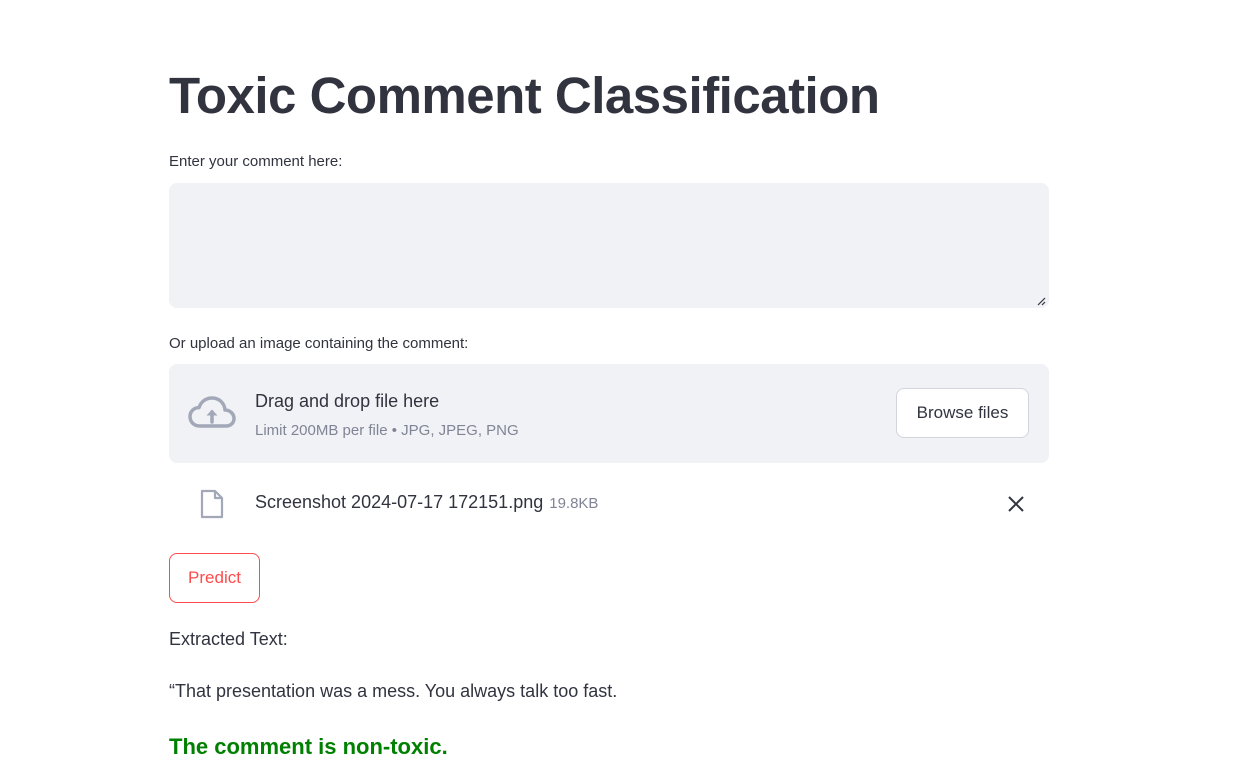 Image resolution: width=1259 pixels, height=773 pixels. Describe the element at coordinates (1041, 301) in the screenshot. I see `resize-handle-icon` at that location.